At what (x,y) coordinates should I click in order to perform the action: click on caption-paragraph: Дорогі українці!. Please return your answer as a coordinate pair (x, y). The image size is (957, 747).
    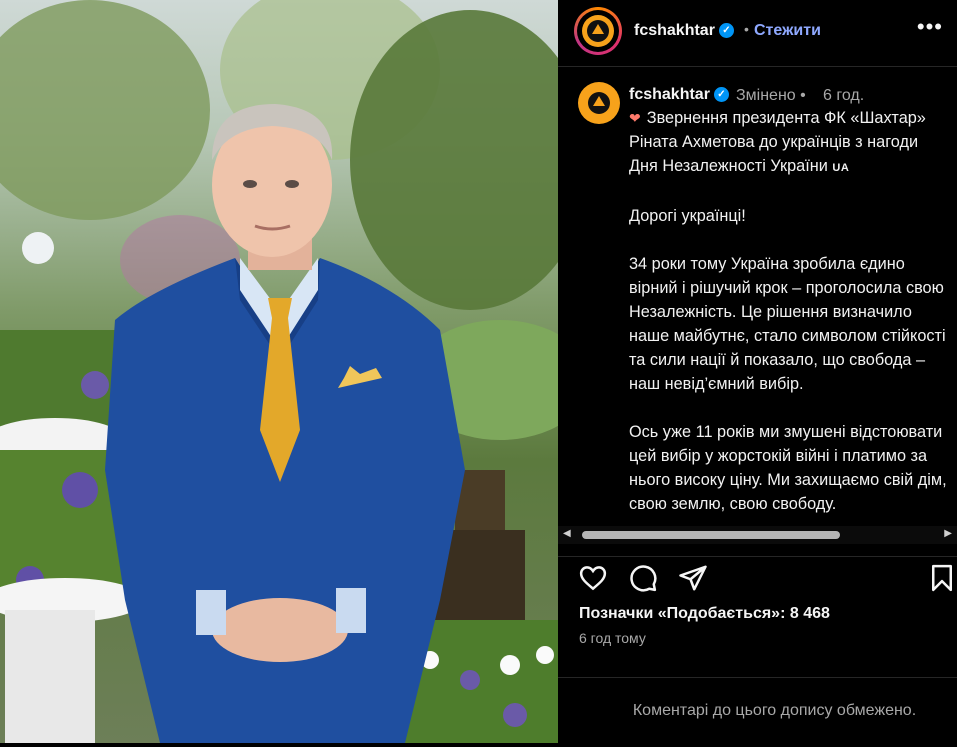
    Looking at the image, I should click on (687, 216).